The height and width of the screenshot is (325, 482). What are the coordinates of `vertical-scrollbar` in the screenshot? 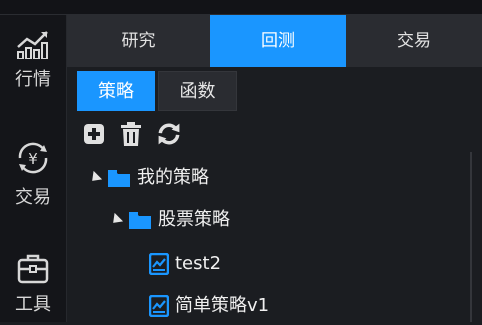 It's located at (471, 237).